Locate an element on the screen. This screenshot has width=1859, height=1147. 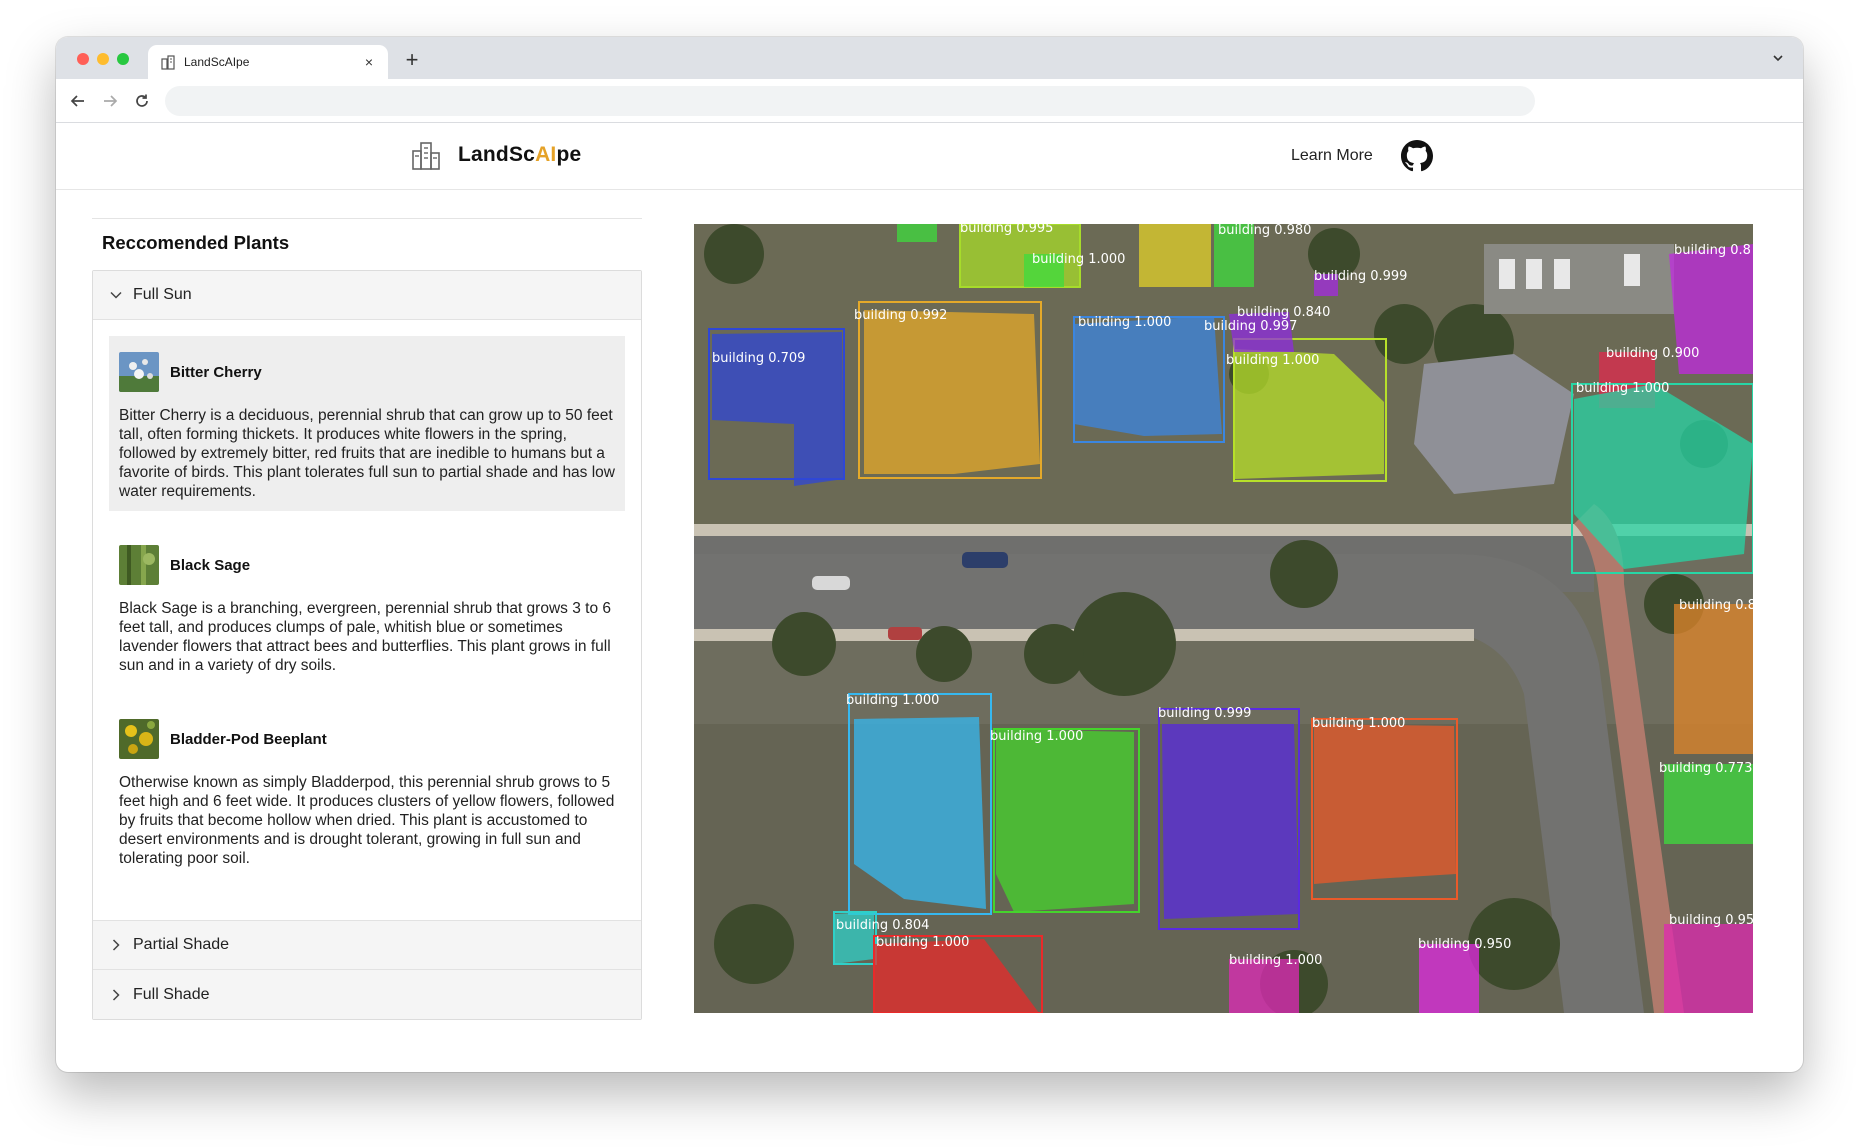
city-icon is located at coordinates (168, 62).